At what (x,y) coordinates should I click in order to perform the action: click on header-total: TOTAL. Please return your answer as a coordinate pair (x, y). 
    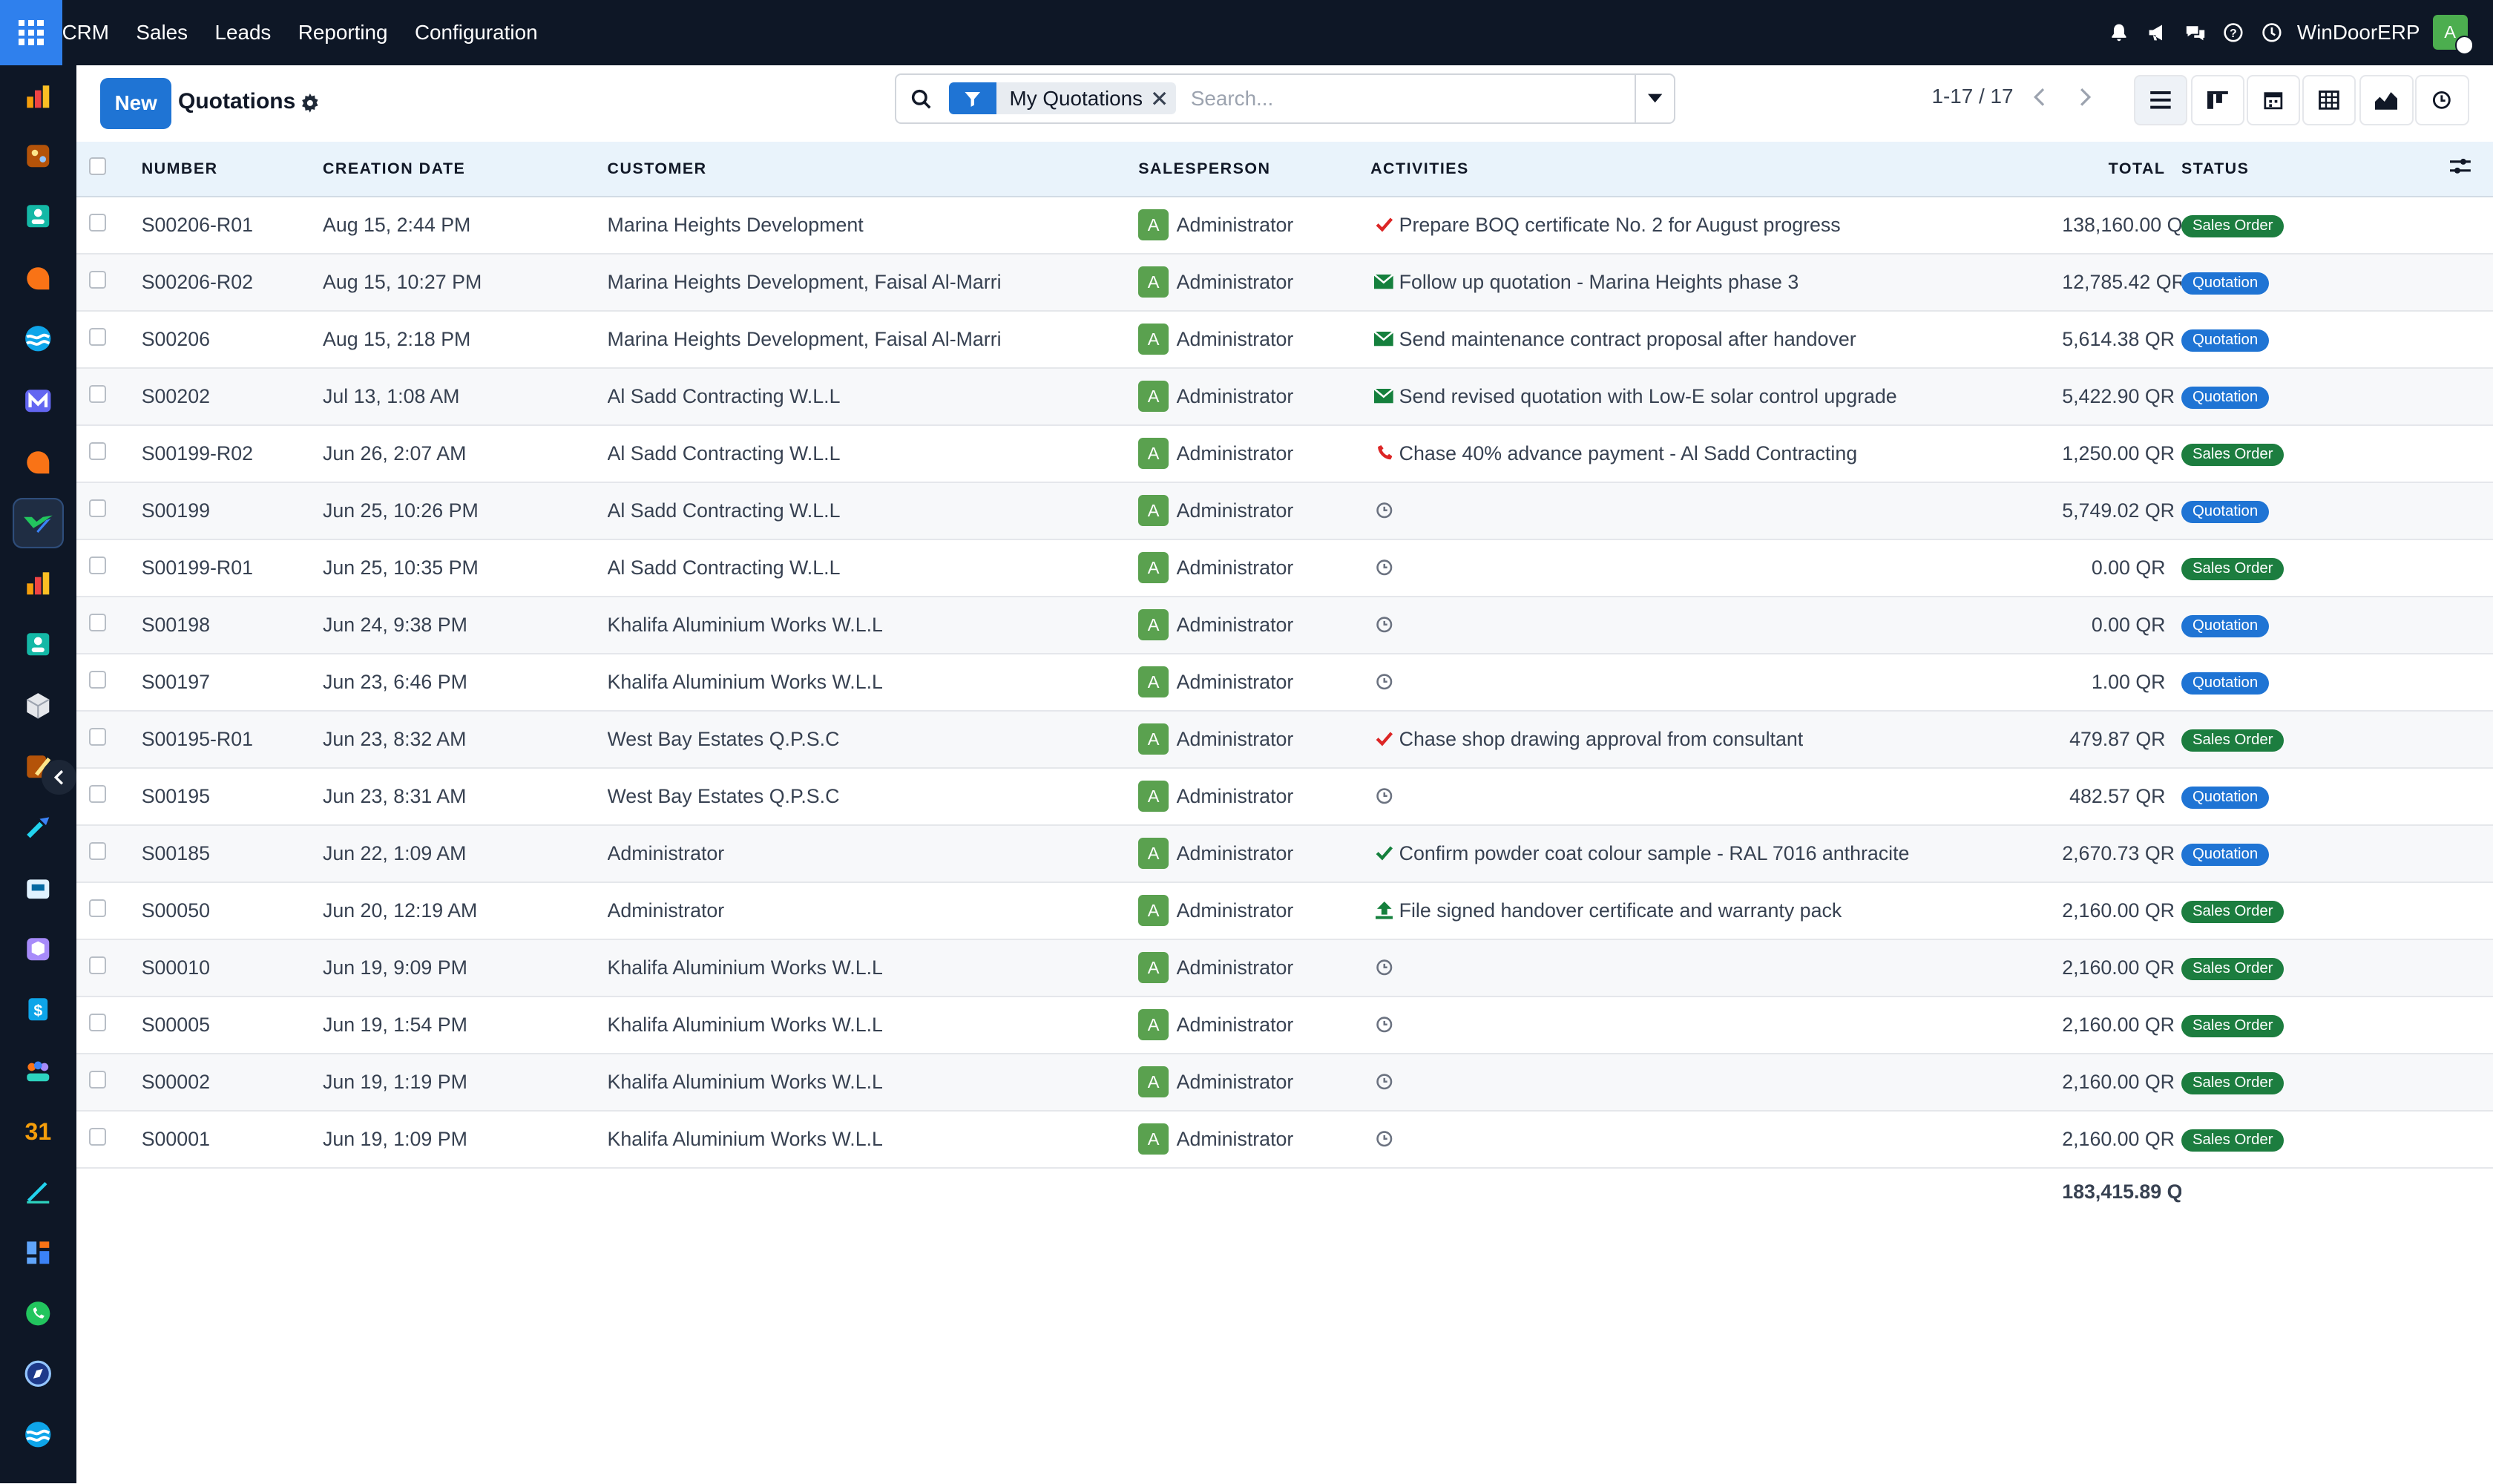
    Looking at the image, I should click on (2121, 169).